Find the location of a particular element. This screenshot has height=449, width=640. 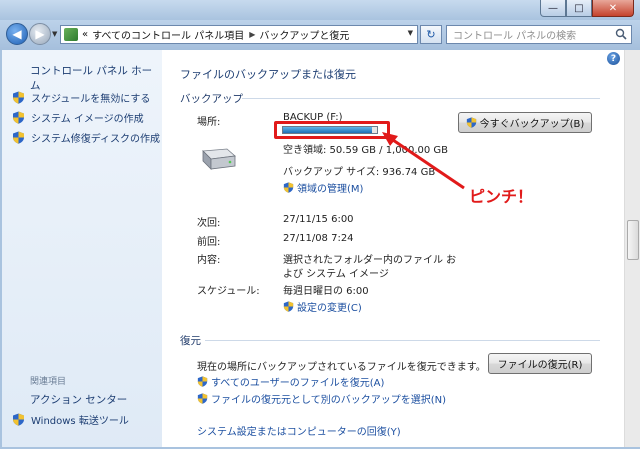

address-bar: « すべてのコントロール パネル項目 ▶ バックアップと復元 ▼ is located at coordinates (239, 34).